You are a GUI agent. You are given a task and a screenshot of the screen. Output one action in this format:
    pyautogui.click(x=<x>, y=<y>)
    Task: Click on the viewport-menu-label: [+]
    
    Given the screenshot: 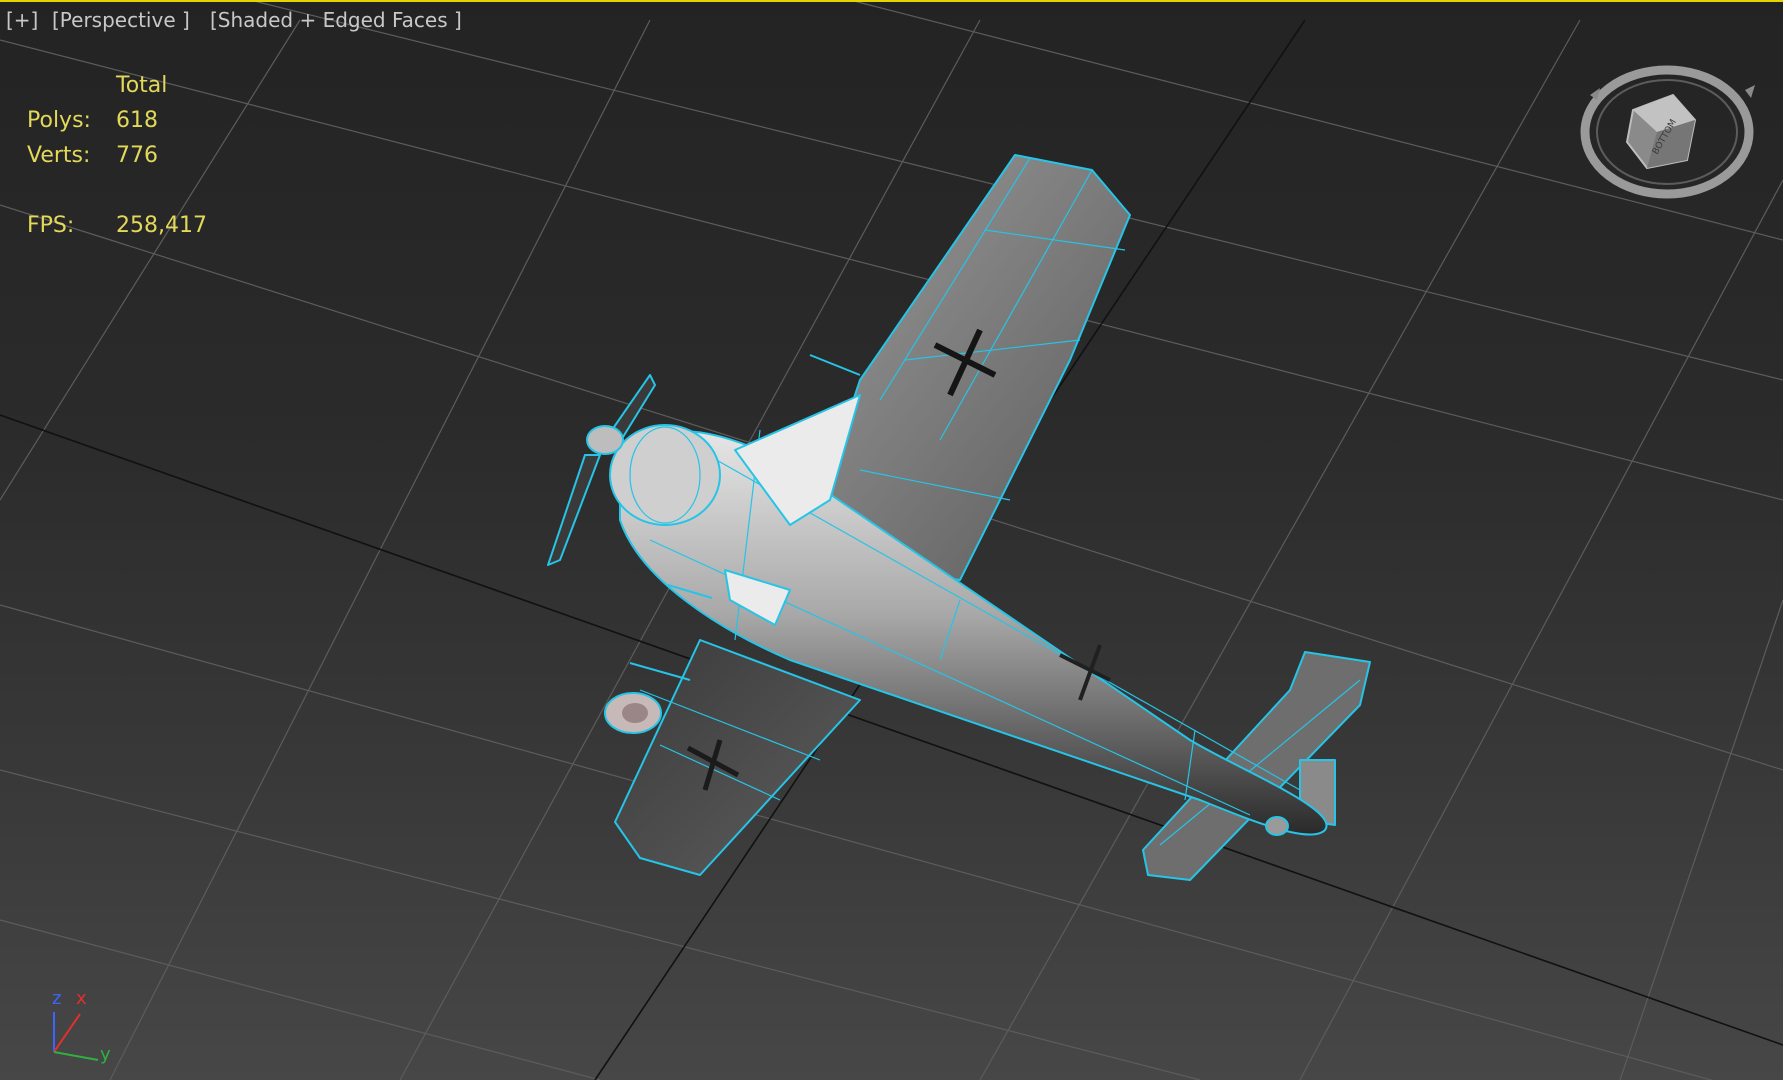 What is the action you would take?
    pyautogui.click(x=22, y=20)
    